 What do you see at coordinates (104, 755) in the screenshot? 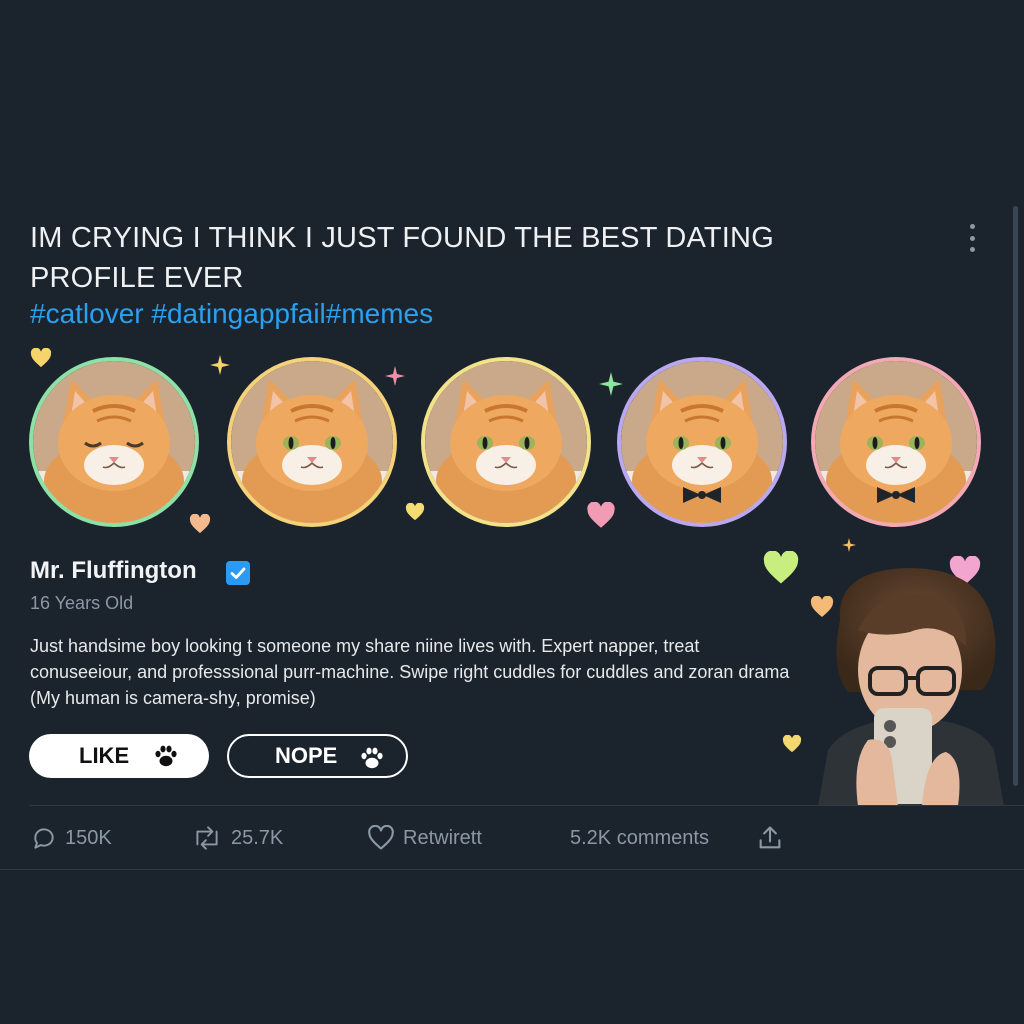
I see `like-button-label: LIKE` at bounding box center [104, 755].